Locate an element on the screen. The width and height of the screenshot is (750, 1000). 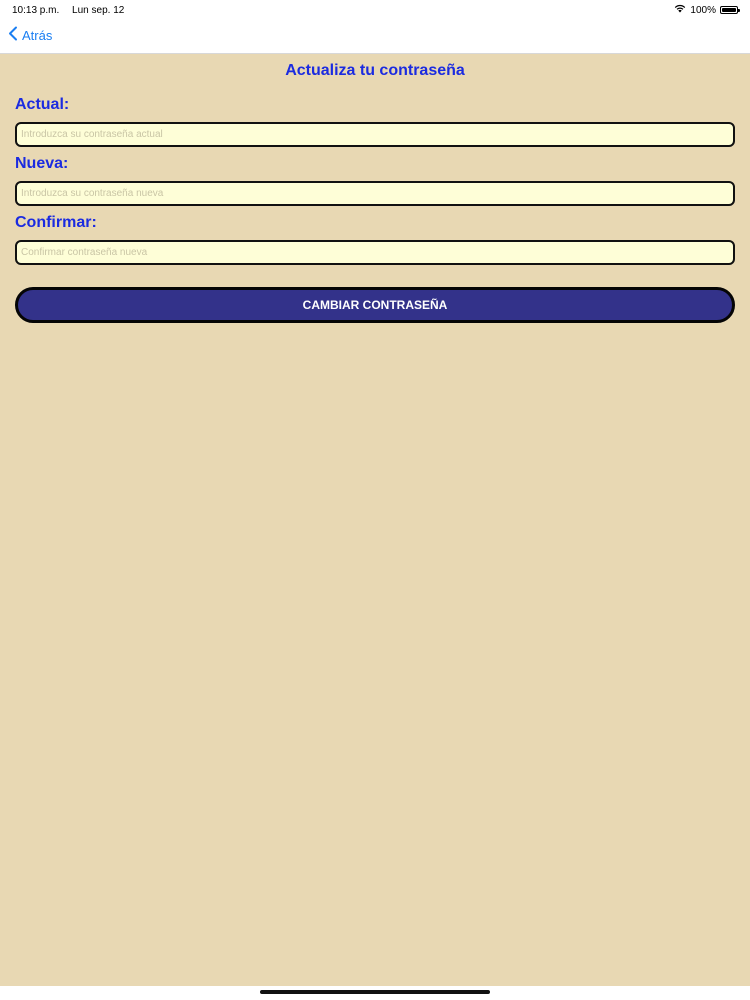
navigation-bar: Atrás is located at coordinates (375, 37).